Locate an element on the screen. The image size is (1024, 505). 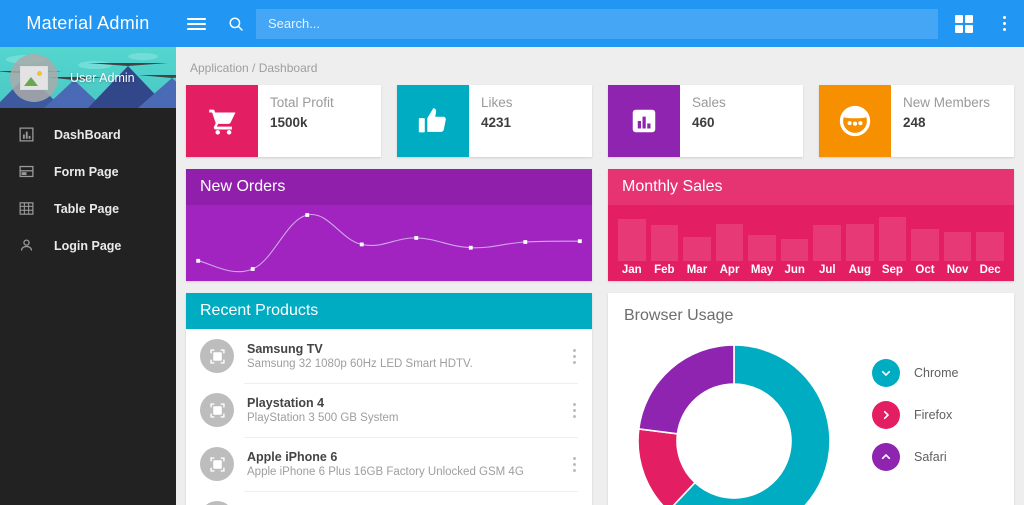
bar-column: Feb is located at coordinates (664, 243).